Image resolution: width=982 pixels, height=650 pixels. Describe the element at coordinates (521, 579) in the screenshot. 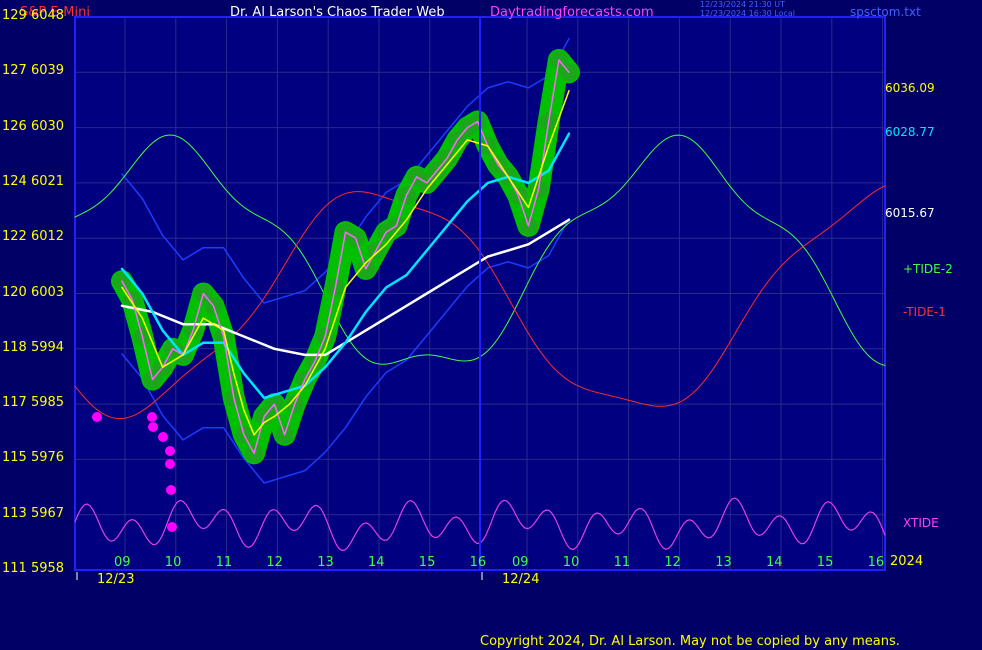

I see `x-date-label: 12/24` at that location.